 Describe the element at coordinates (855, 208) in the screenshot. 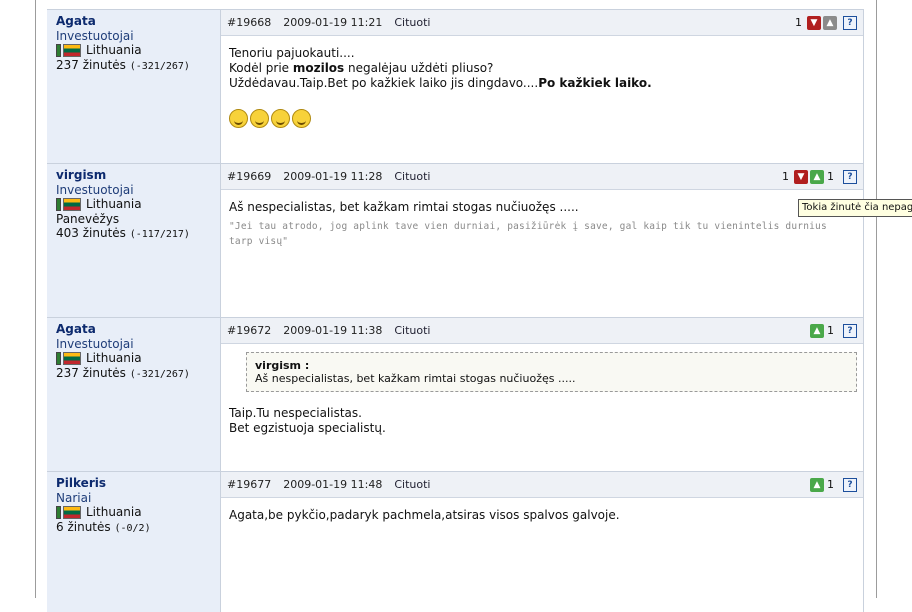

I see `tooltip: Tokia žinutė čia nepageidaujama` at that location.